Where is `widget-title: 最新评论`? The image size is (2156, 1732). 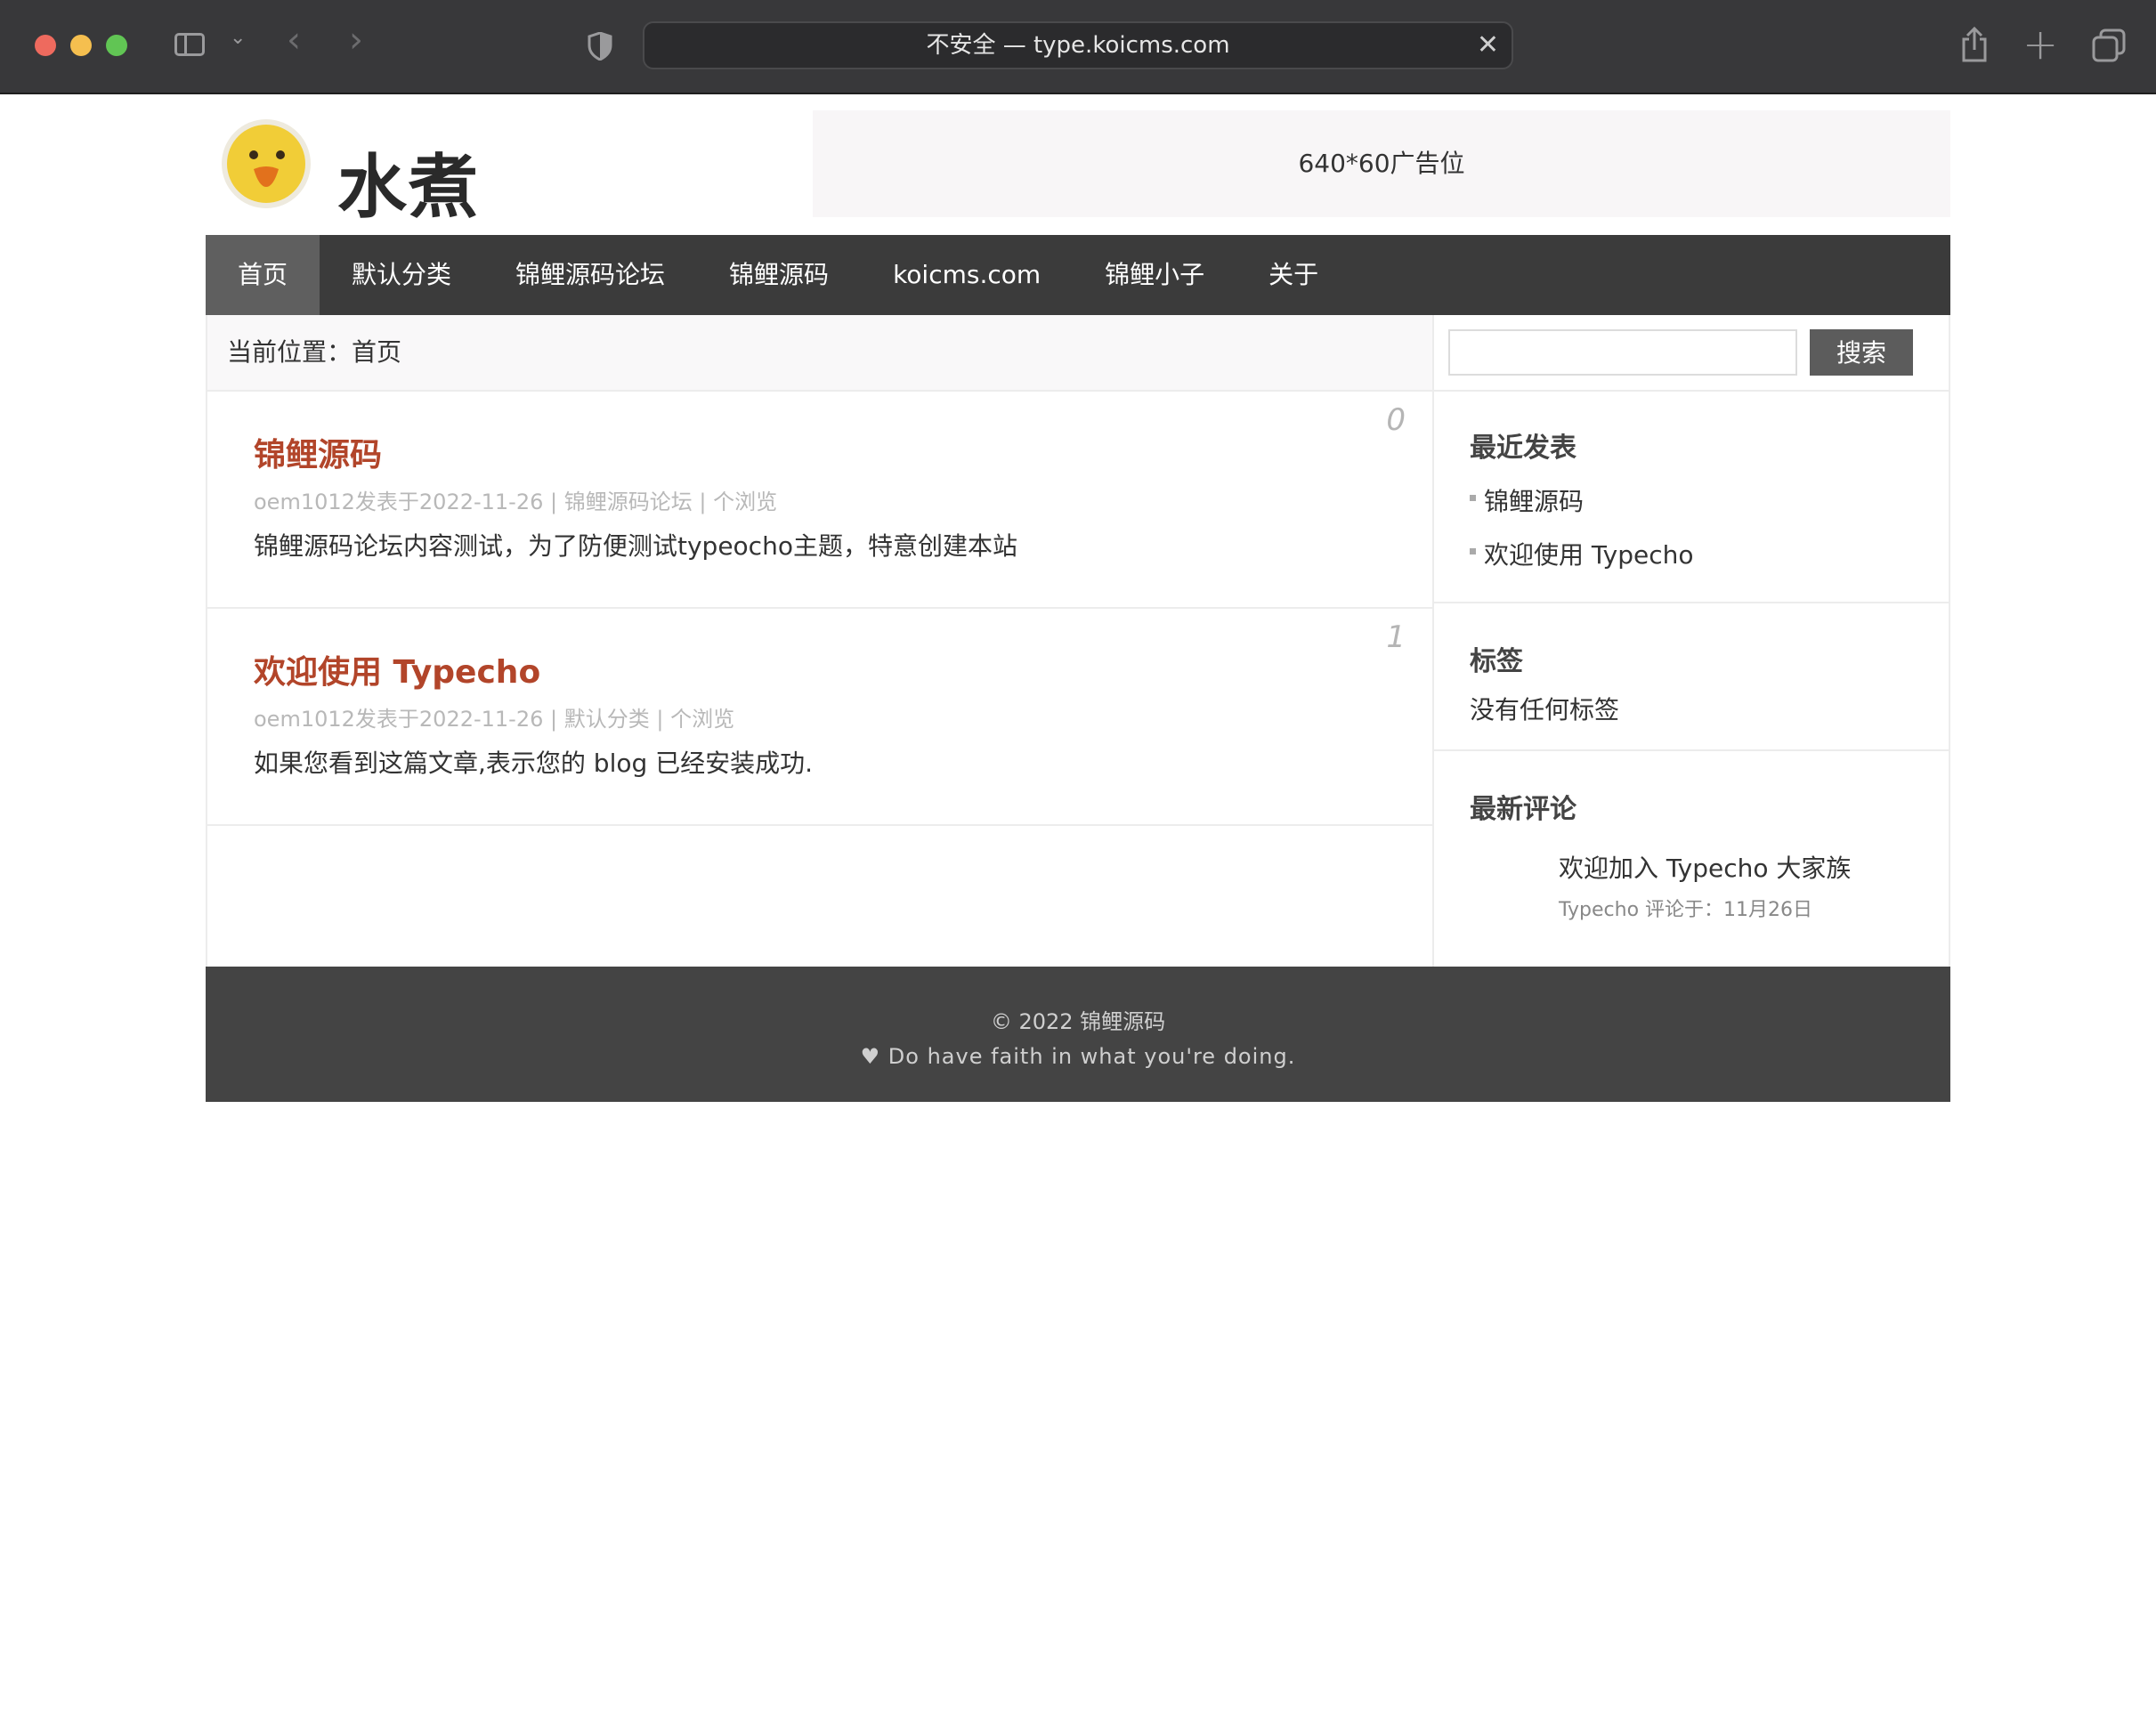
widget-title: 最新评论 is located at coordinates (1523, 809).